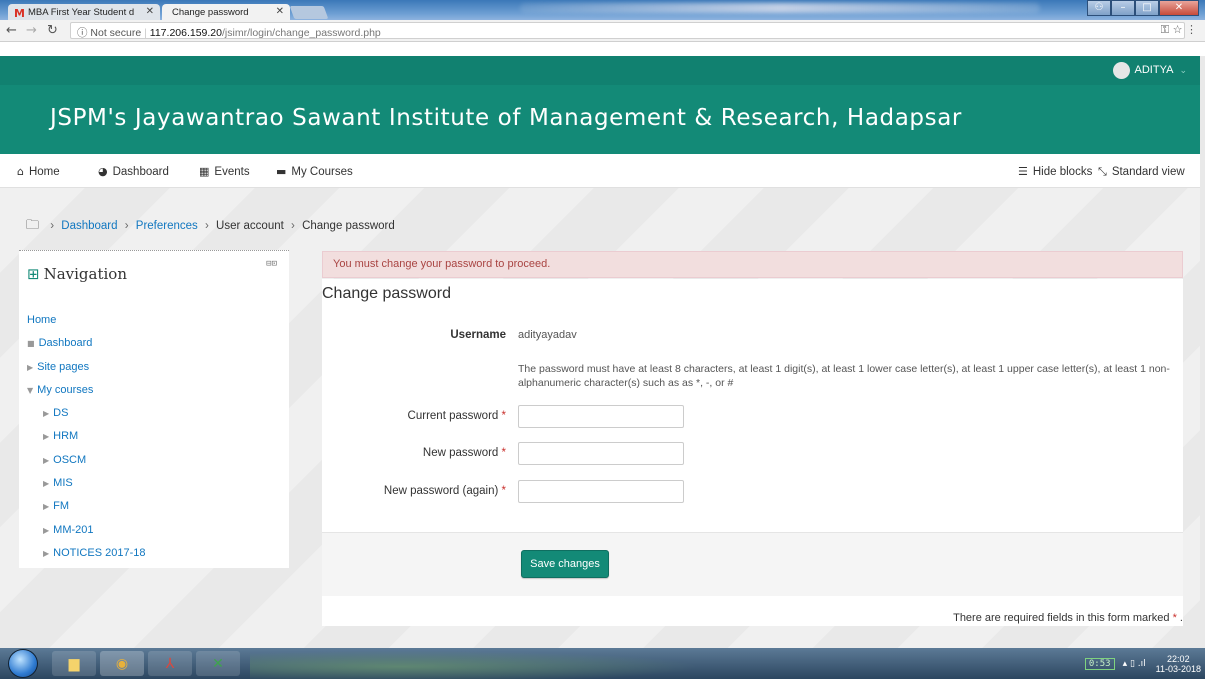  What do you see at coordinates (170, 663) in the screenshot?
I see `acrobat-icon: ⅄` at bounding box center [170, 663].